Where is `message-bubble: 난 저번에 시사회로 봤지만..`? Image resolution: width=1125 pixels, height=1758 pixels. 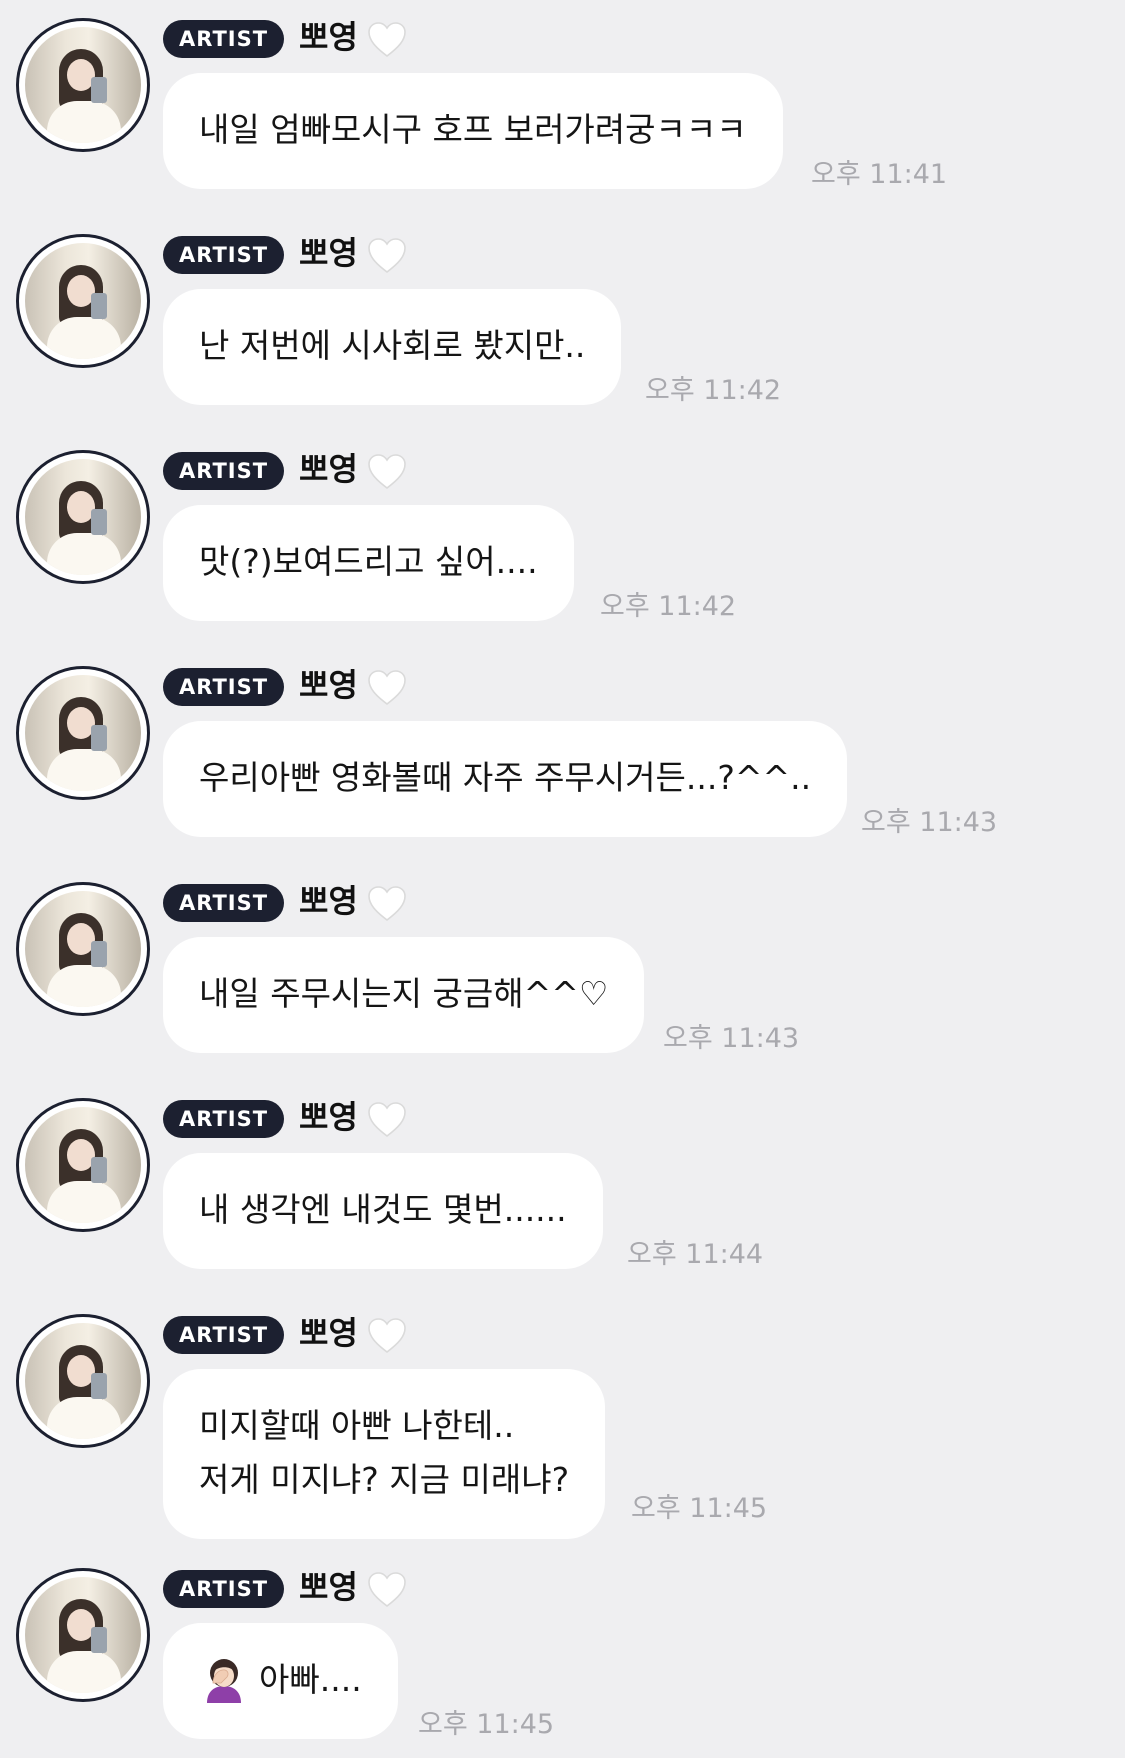
message-bubble: 난 저번에 시사회로 봤지만.. is located at coordinates (392, 347).